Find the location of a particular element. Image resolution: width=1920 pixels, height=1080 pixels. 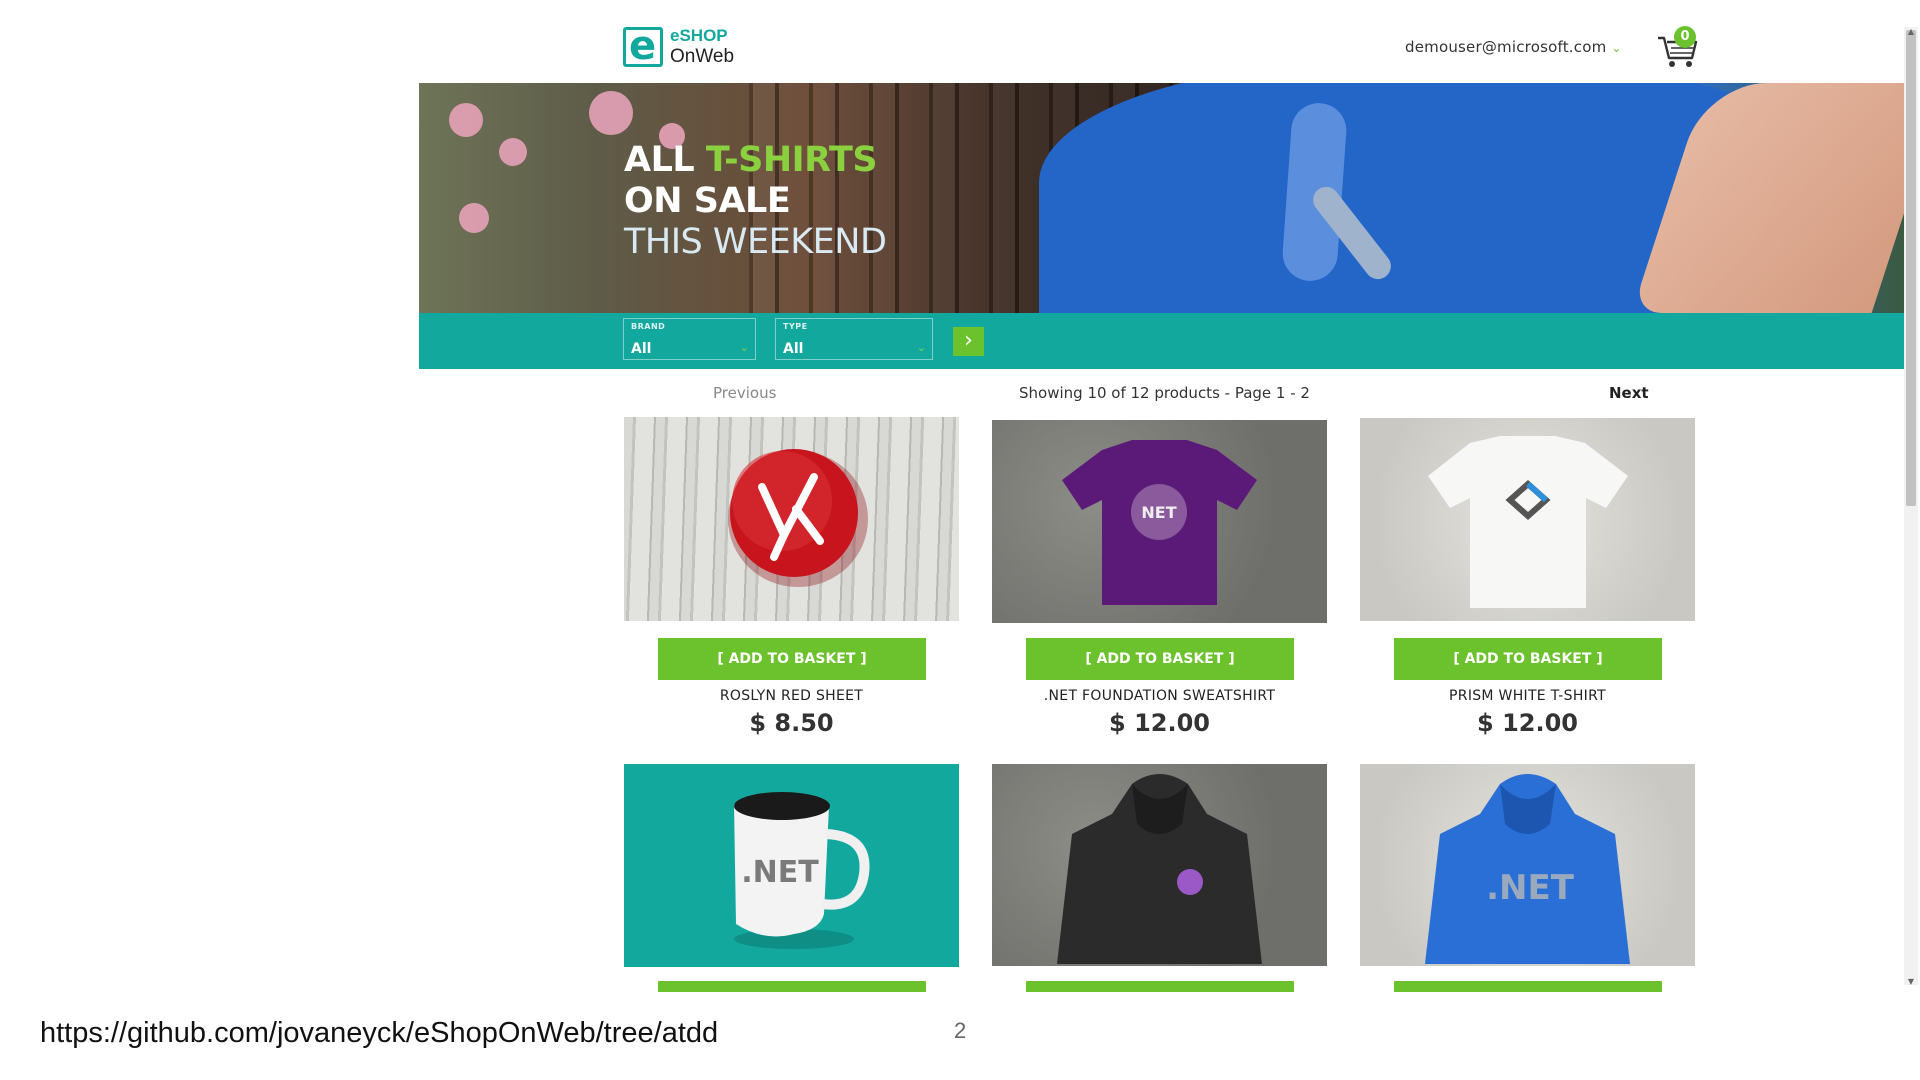

user-email: demouser@microsoft.com is located at coordinates (1506, 47).